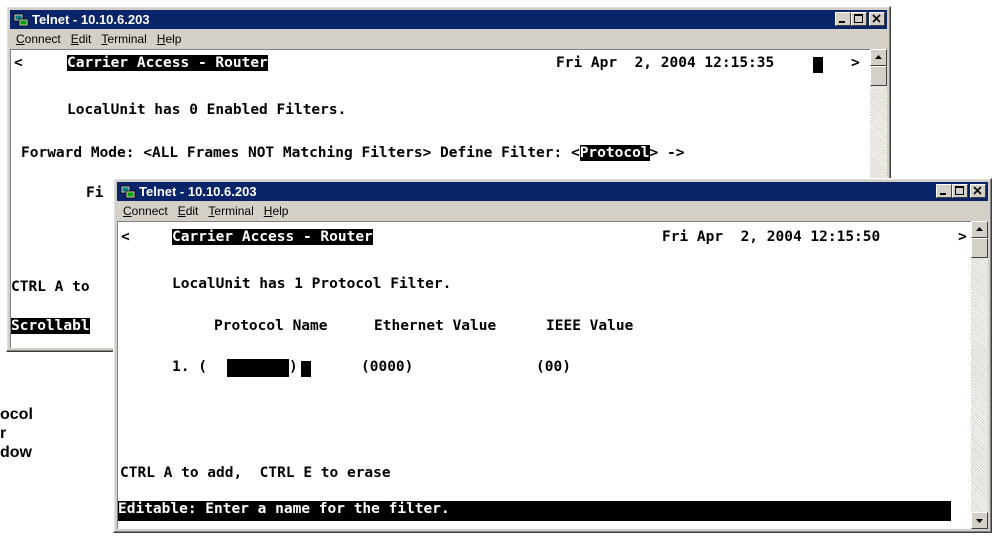 This screenshot has width=994, height=536. I want to click on filter-row-index: 1. (, so click(189, 367).